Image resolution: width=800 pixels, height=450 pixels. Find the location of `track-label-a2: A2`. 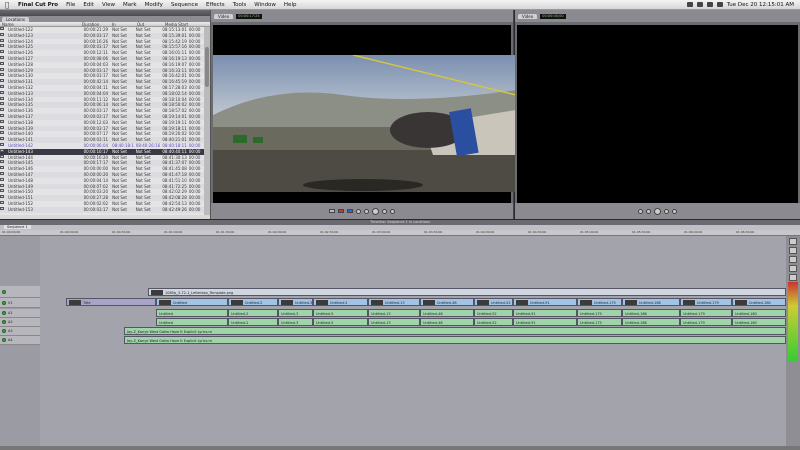

track-label-a2: A2 is located at coordinates (10, 322).